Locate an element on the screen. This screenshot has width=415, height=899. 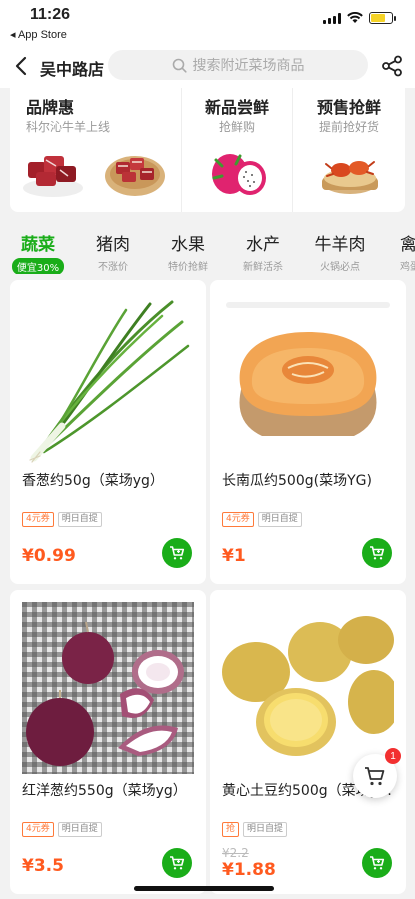
dragon-fruit-icon is located at coordinates (239, 174).